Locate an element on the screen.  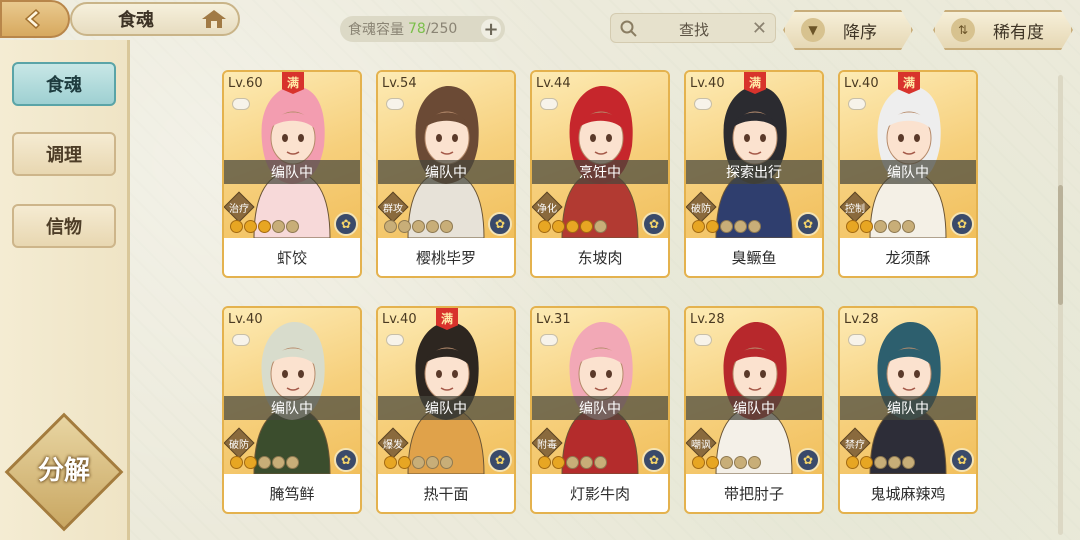
role-label: 净化 is located at coordinates (547, 209).